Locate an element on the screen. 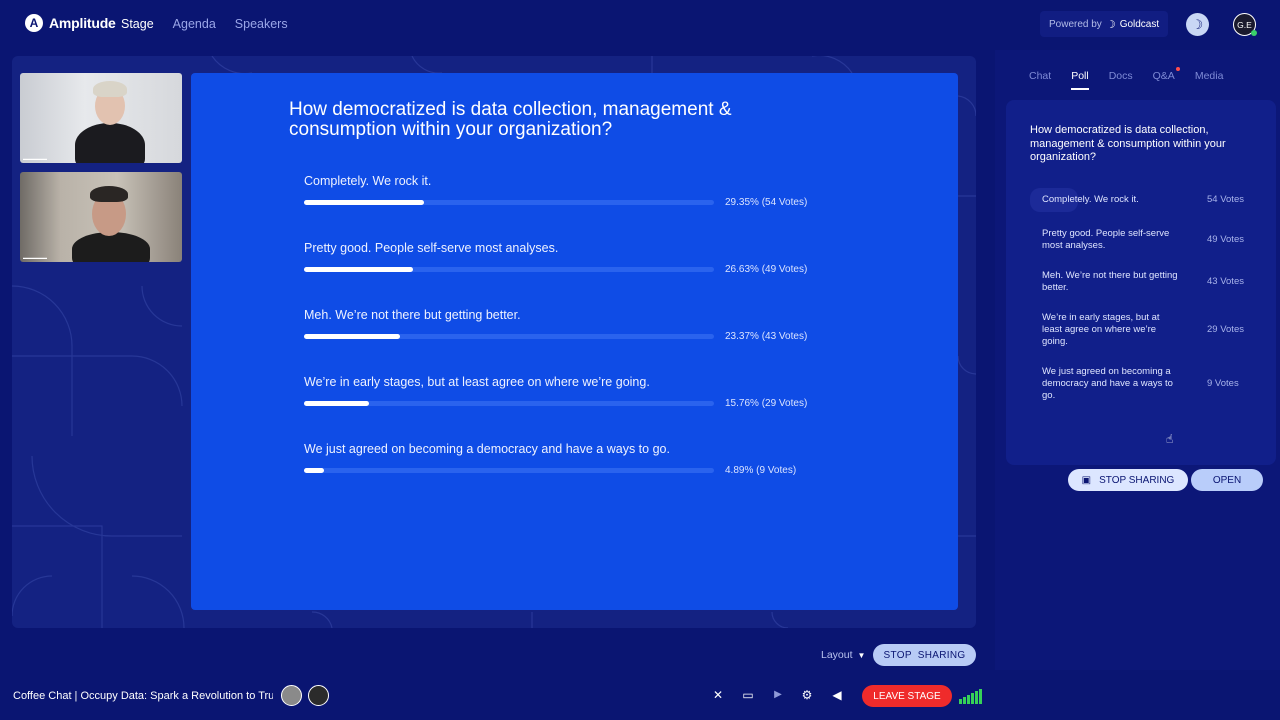  powered-by-name: Goldcast is located at coordinates (1139, 24).